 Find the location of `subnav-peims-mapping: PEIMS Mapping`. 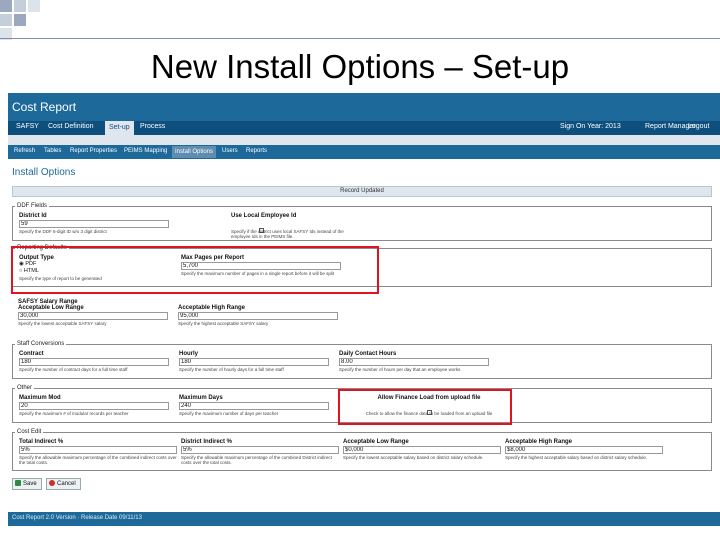

subnav-peims-mapping: PEIMS Mapping is located at coordinates (145, 151).